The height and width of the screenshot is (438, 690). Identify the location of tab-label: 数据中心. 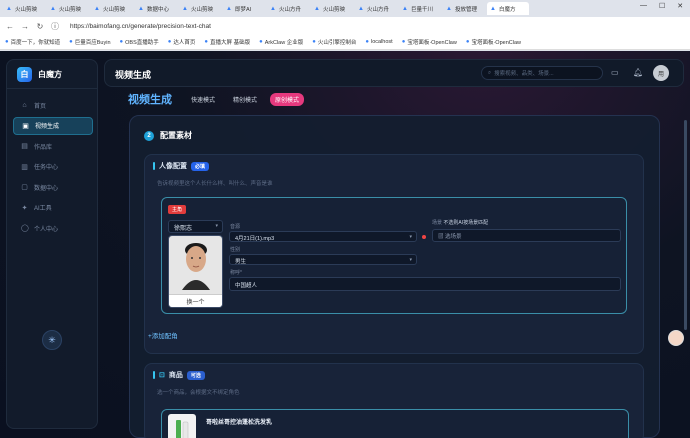
(158, 9).